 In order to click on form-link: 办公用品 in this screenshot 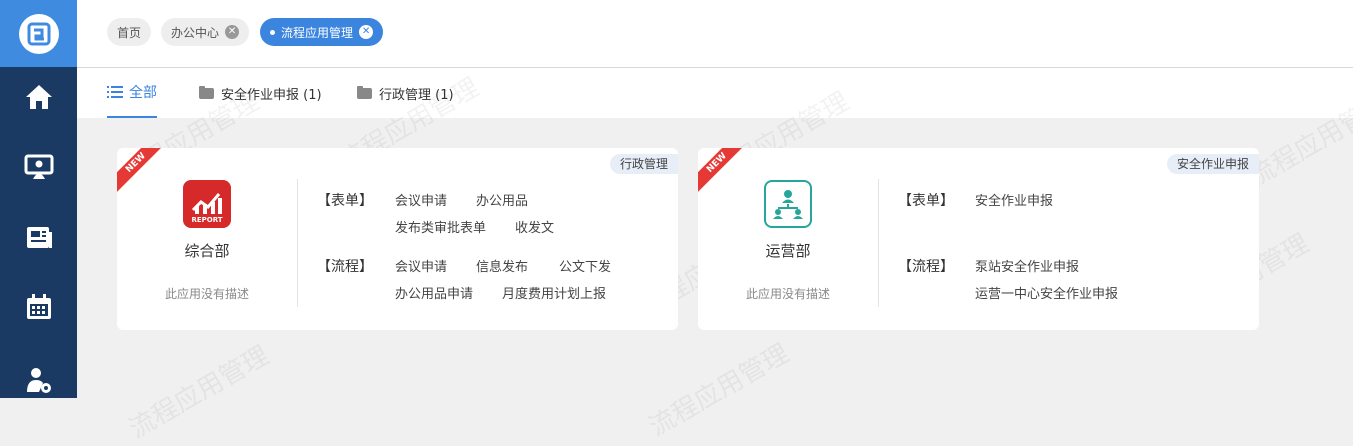, I will do `click(502, 199)`.